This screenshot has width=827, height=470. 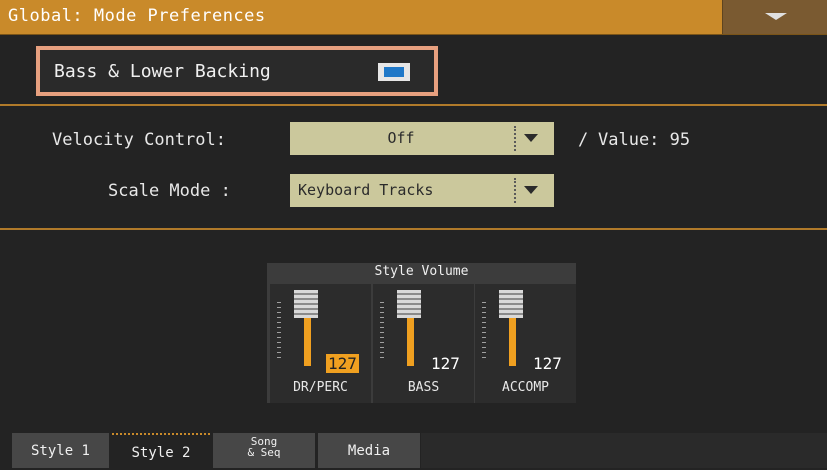 I want to click on checkbox-checked-indicator, so click(x=394, y=72).